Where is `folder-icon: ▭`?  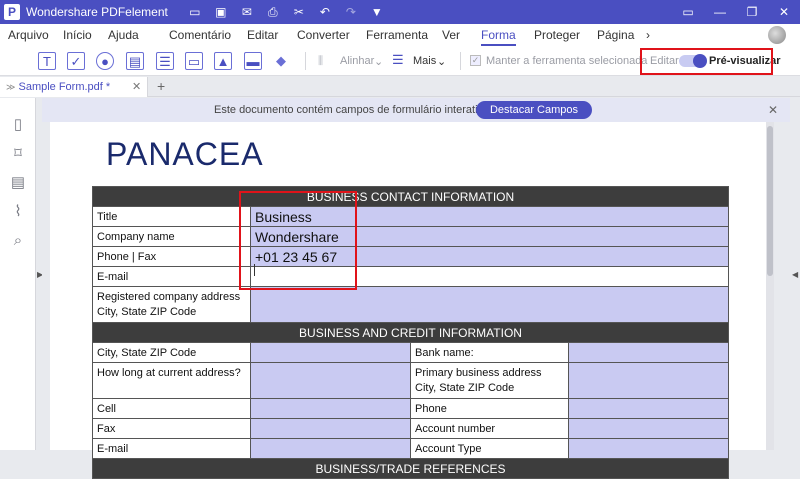
folder-icon: ▭ is located at coordinates (195, 12).